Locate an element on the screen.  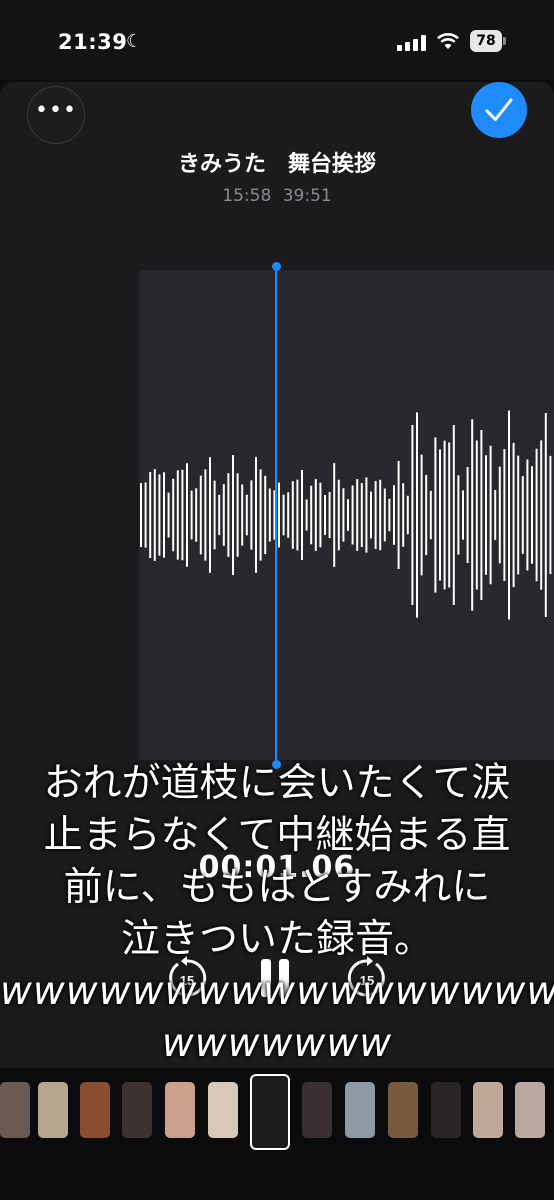
focus-moon-icon: ☾ is located at coordinates (134, 41).